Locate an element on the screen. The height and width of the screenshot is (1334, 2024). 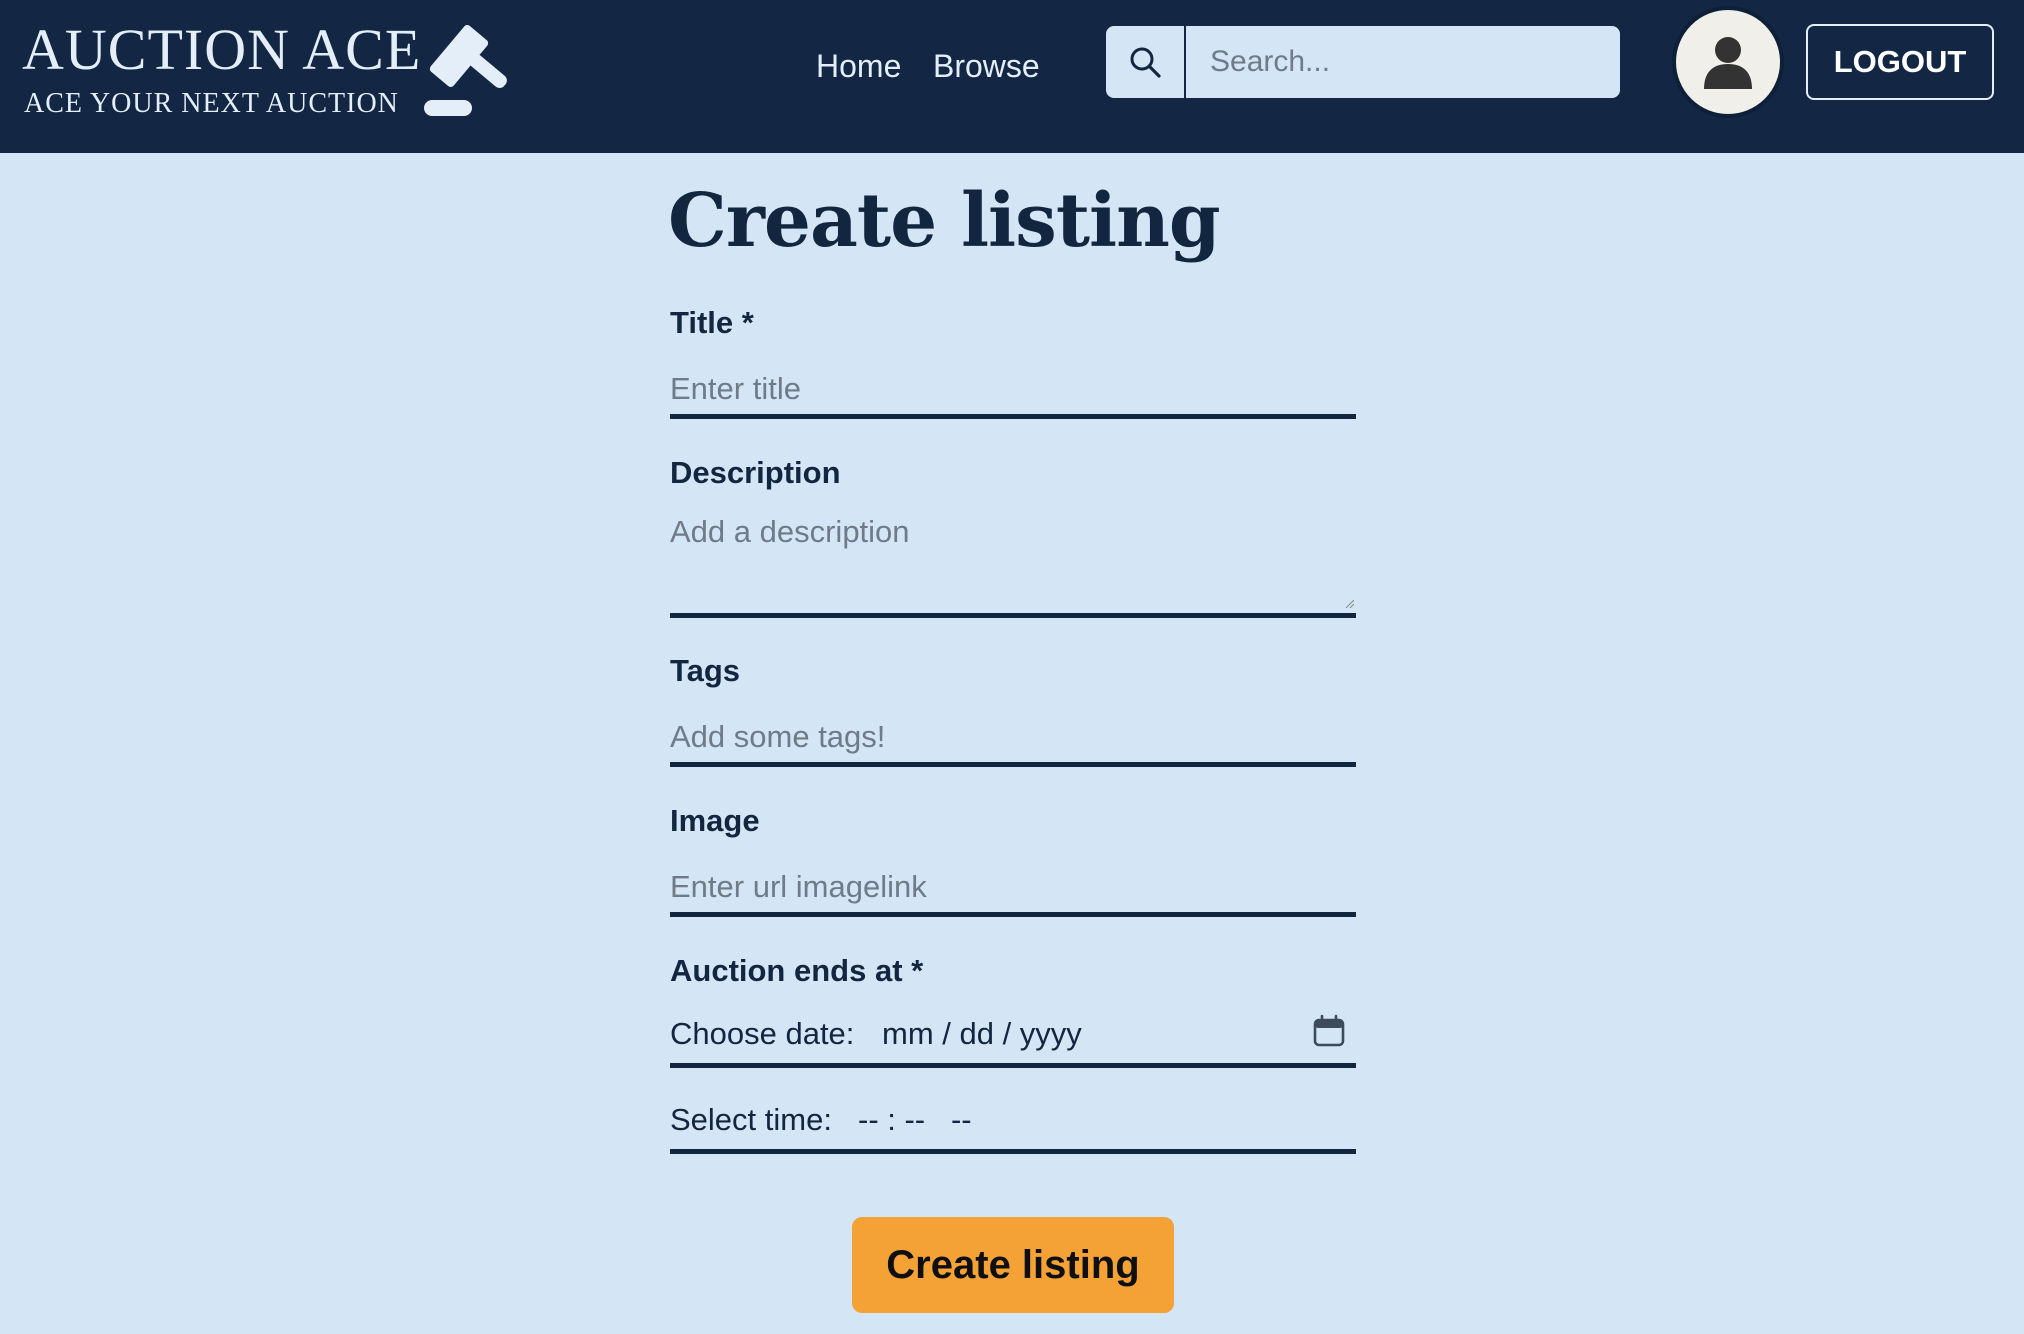
date-label: Choose date: is located at coordinates (762, 1033).